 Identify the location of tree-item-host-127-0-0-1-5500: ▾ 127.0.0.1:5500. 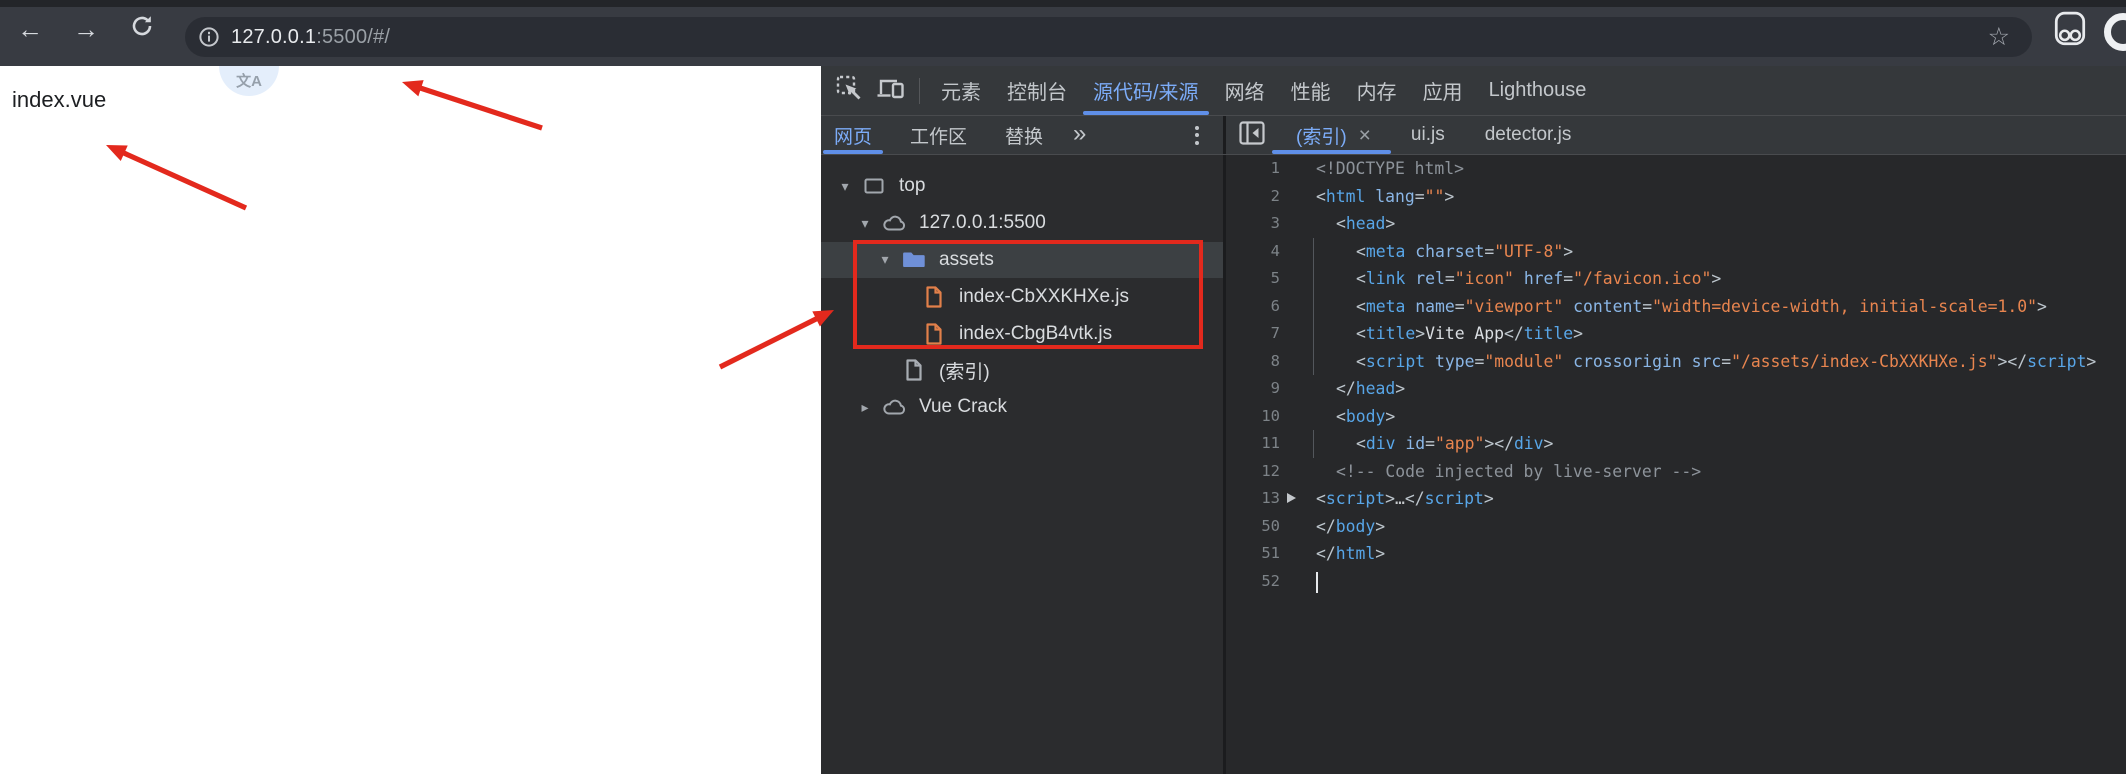
(1022, 223).